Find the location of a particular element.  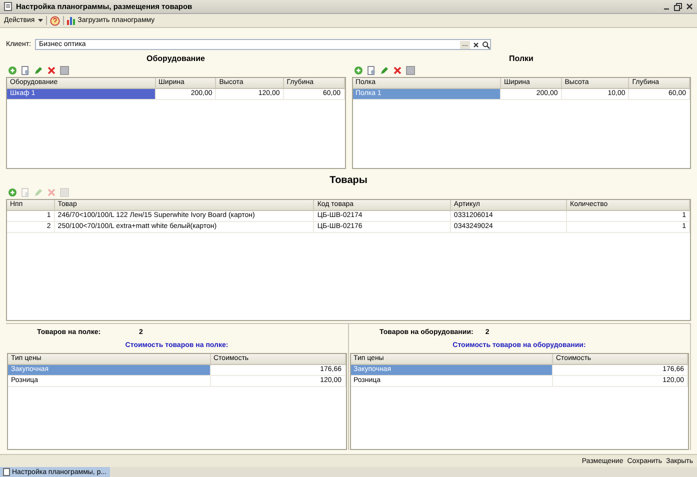

section-title: Оборудование is located at coordinates (175, 58).